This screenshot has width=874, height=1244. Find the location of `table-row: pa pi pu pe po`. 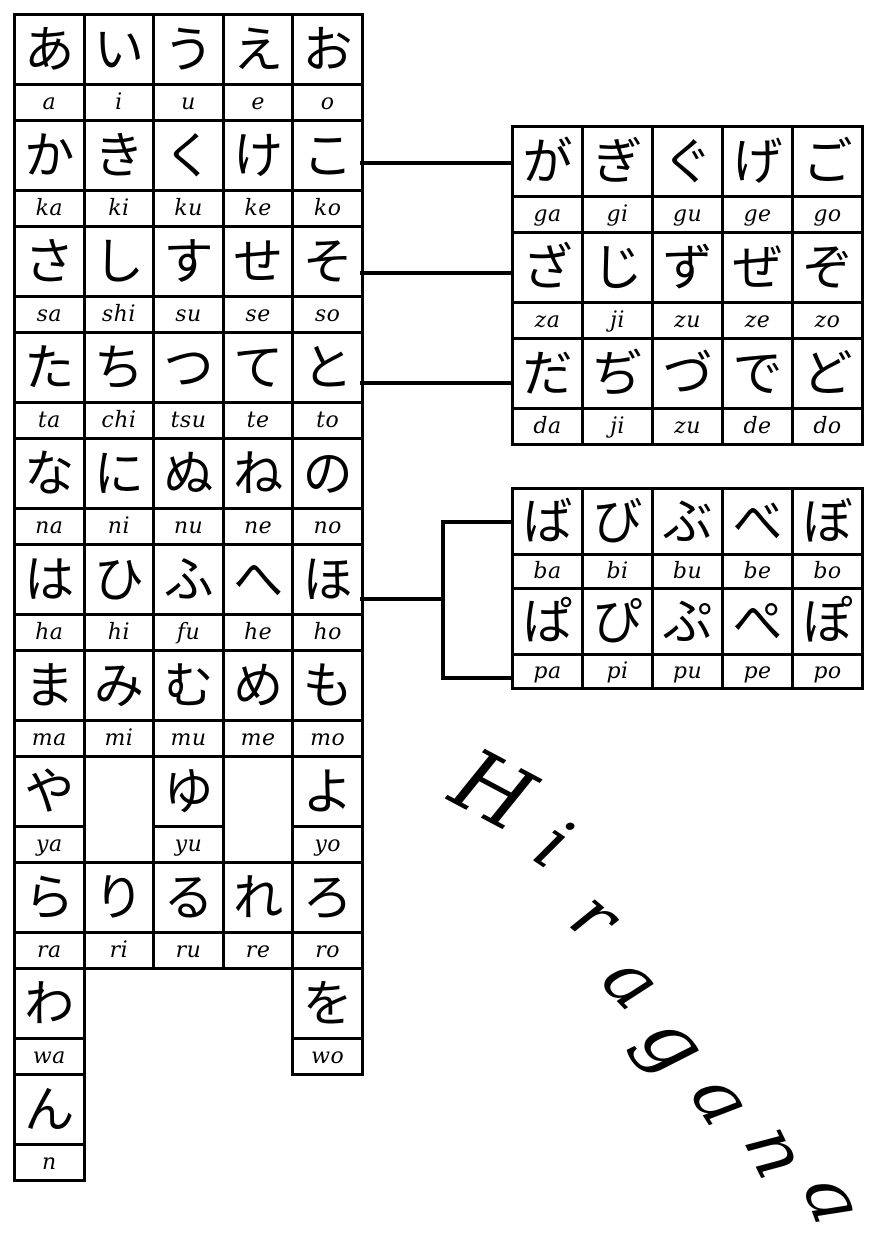

table-row: pa pi pu pe po is located at coordinates (687, 671).